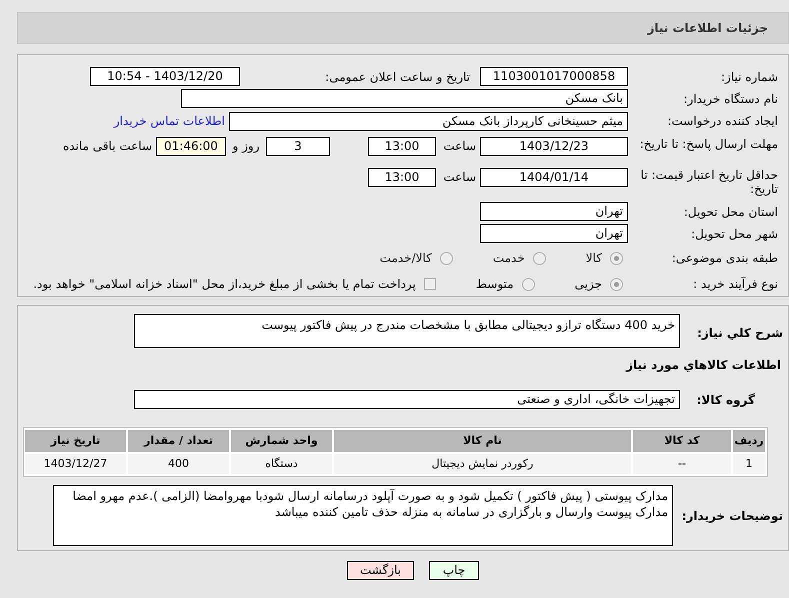  Describe the element at coordinates (508, 259) in the screenshot. I see `radio-label: خدمت` at that location.